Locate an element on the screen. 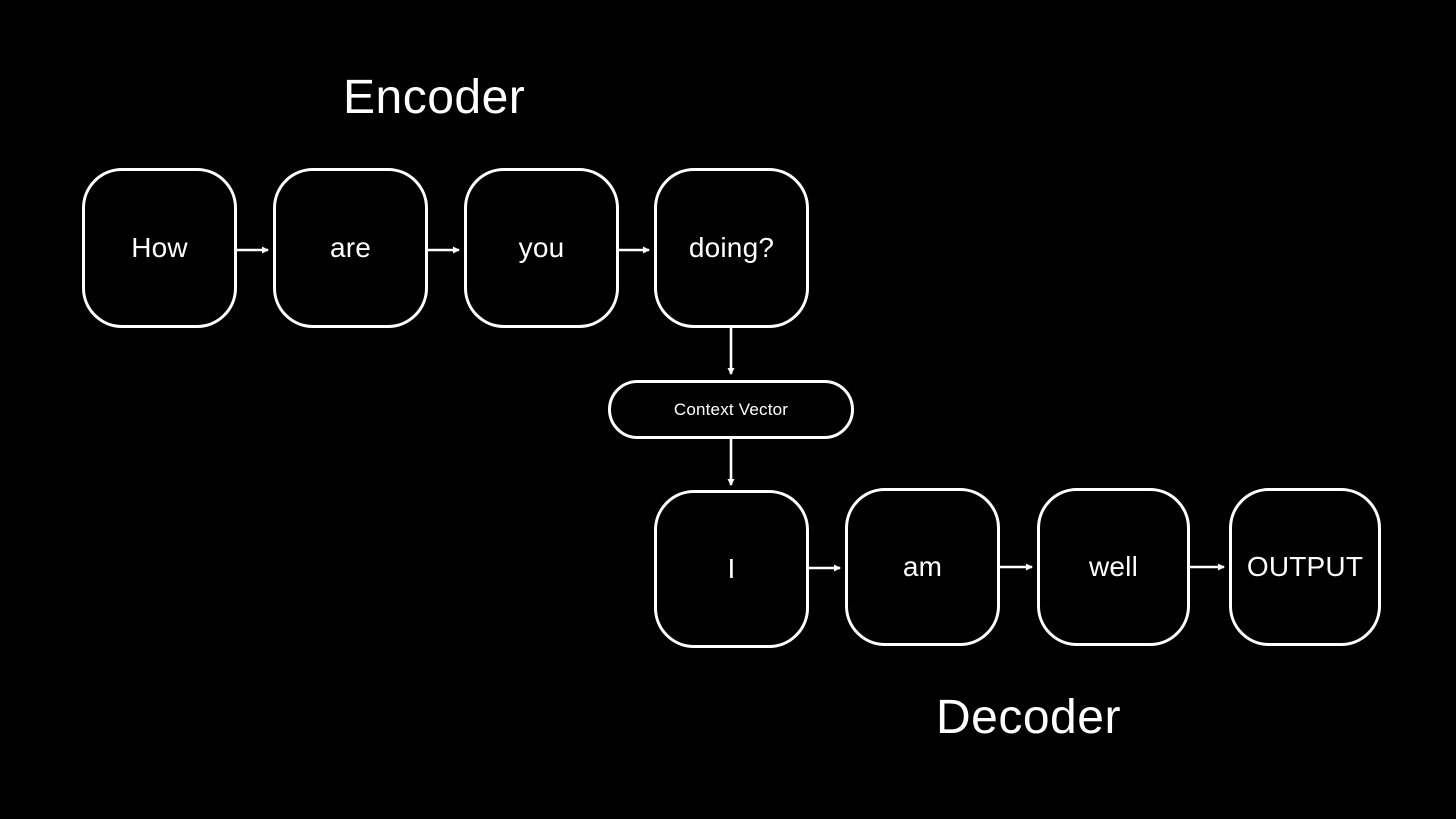 The image size is (1456, 819). encoder-node-label: doing? is located at coordinates (731, 247).